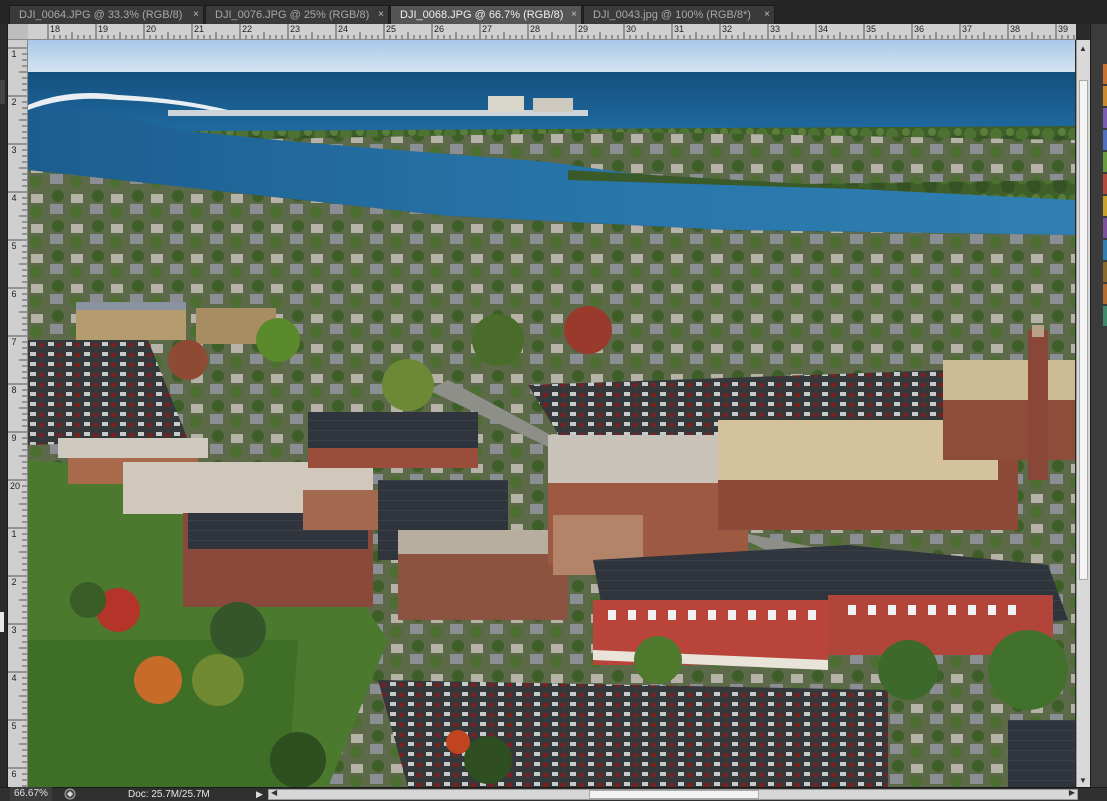  What do you see at coordinates (55, 29) in the screenshot?
I see `ruler-label: 18` at bounding box center [55, 29].